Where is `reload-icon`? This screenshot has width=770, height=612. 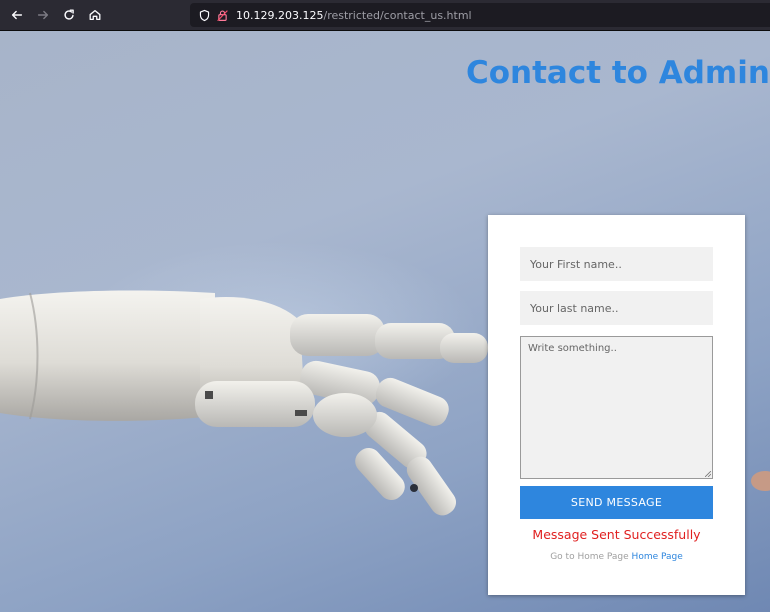 reload-icon is located at coordinates (69, 14).